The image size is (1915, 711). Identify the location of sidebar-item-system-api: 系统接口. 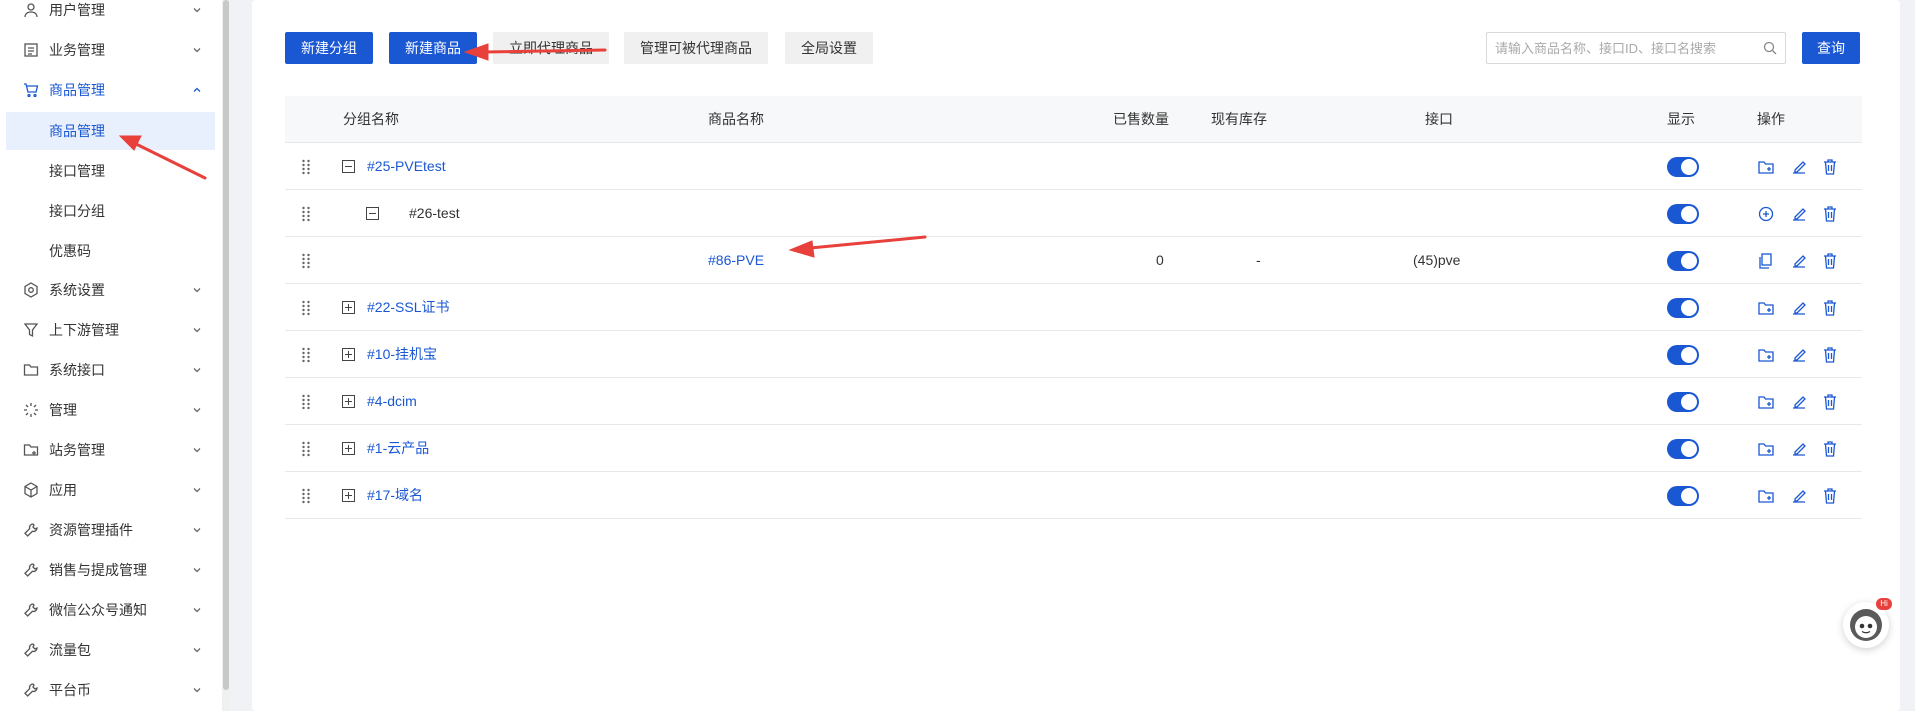
(111, 370).